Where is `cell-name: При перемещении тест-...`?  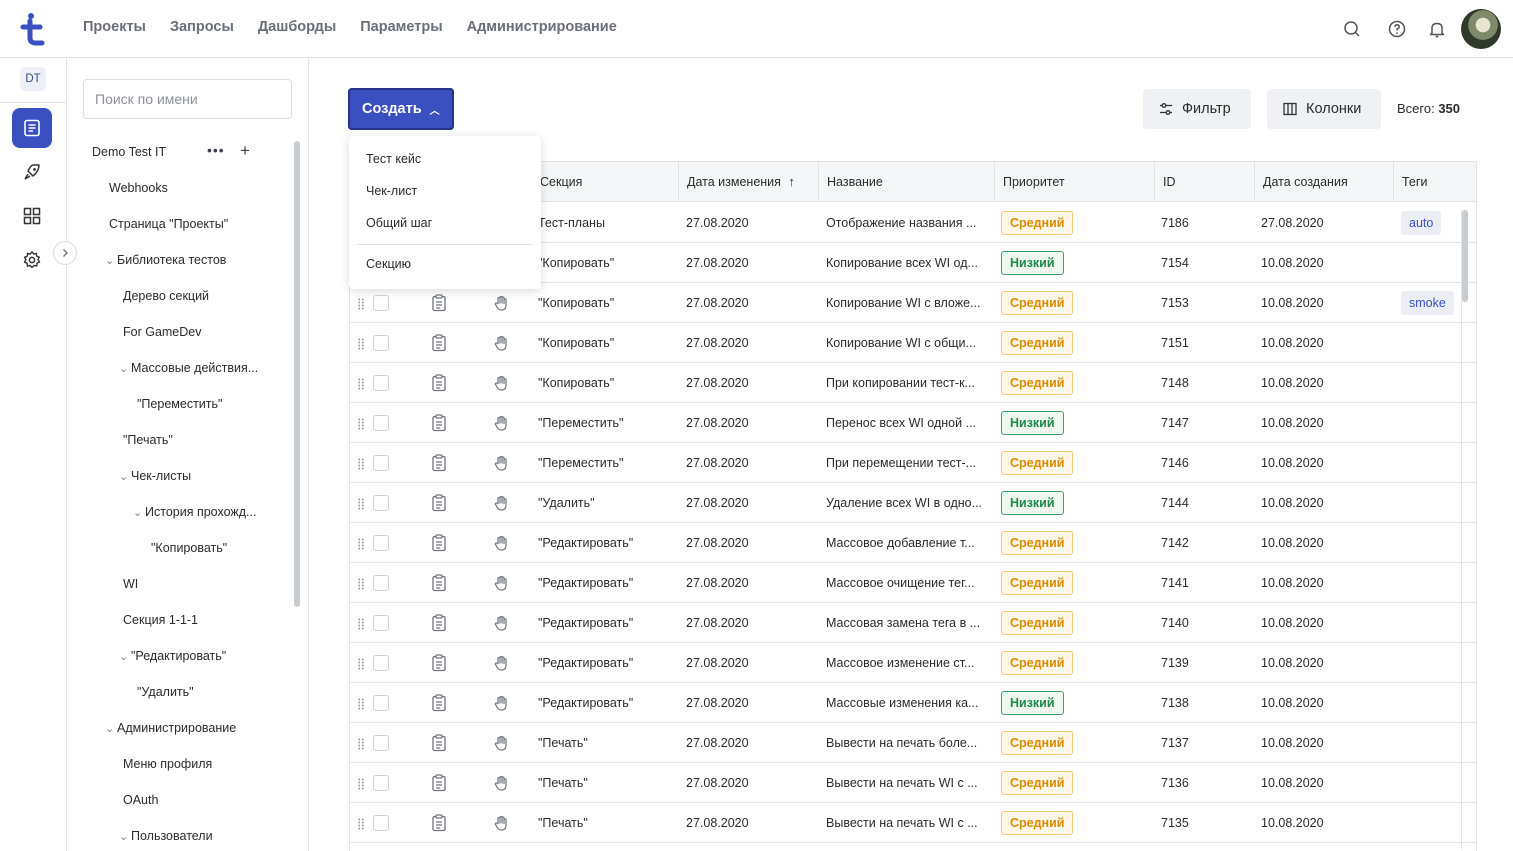 cell-name: При перемещении тест-... is located at coordinates (906, 463).